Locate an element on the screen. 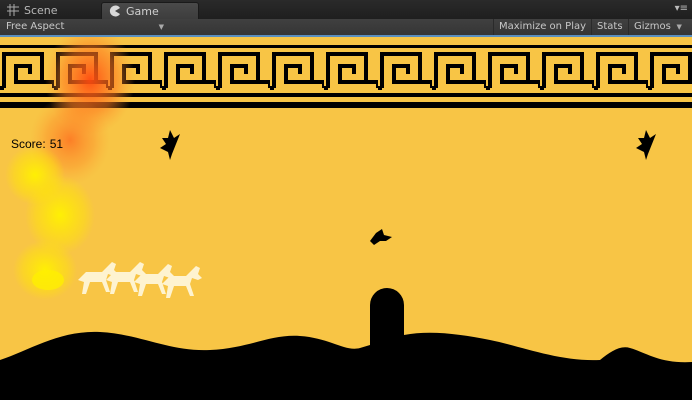 The width and height of the screenshot is (692, 400). stats-toggle: Stats is located at coordinates (609, 27).